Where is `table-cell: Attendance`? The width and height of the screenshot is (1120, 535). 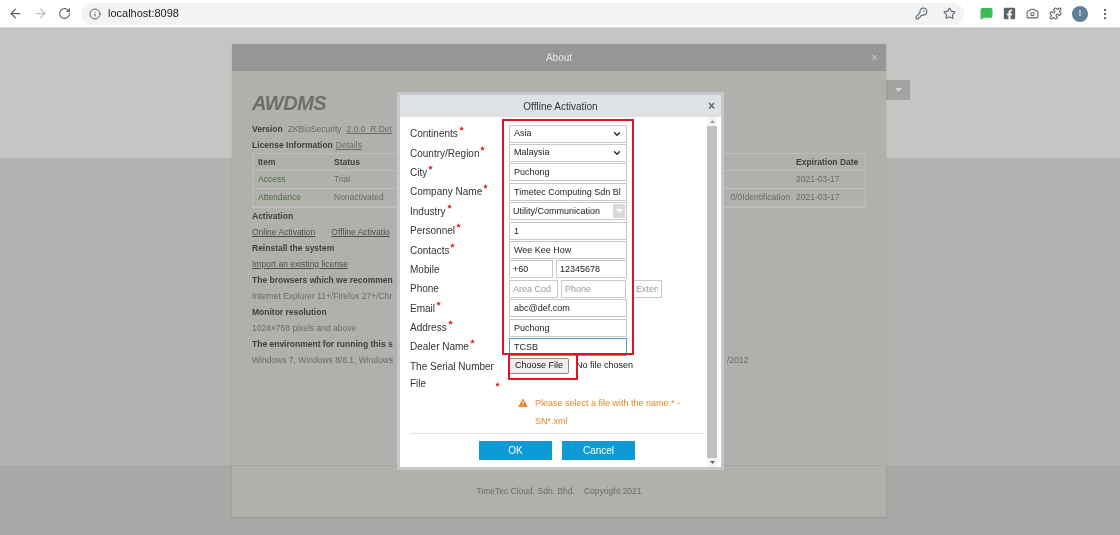
table-cell: Attendance is located at coordinates (292, 198).